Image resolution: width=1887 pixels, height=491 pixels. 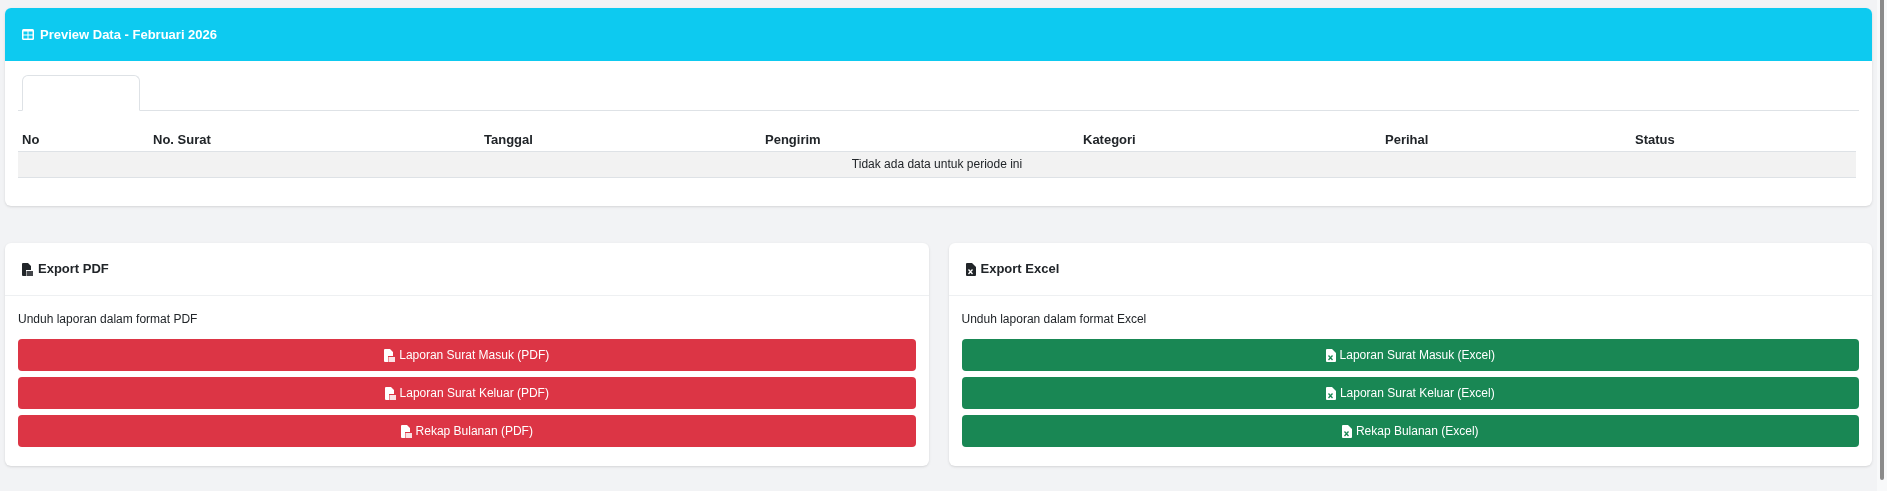 I want to click on export-button: Laporan Surat Keluar (PDF), so click(x=467, y=393).